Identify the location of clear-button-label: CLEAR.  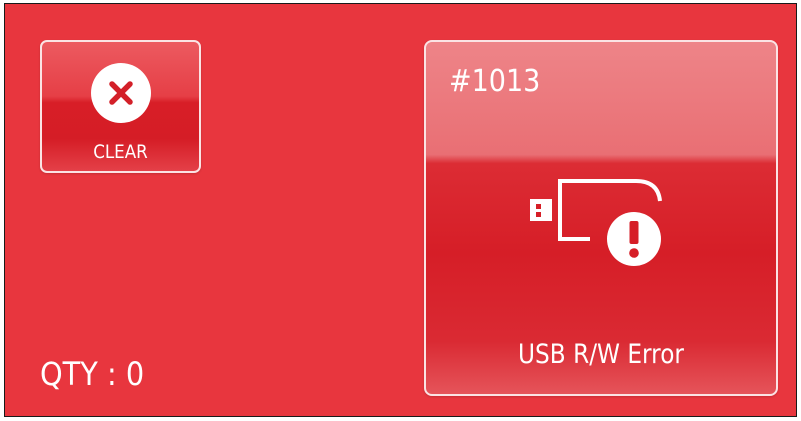
(120, 152).